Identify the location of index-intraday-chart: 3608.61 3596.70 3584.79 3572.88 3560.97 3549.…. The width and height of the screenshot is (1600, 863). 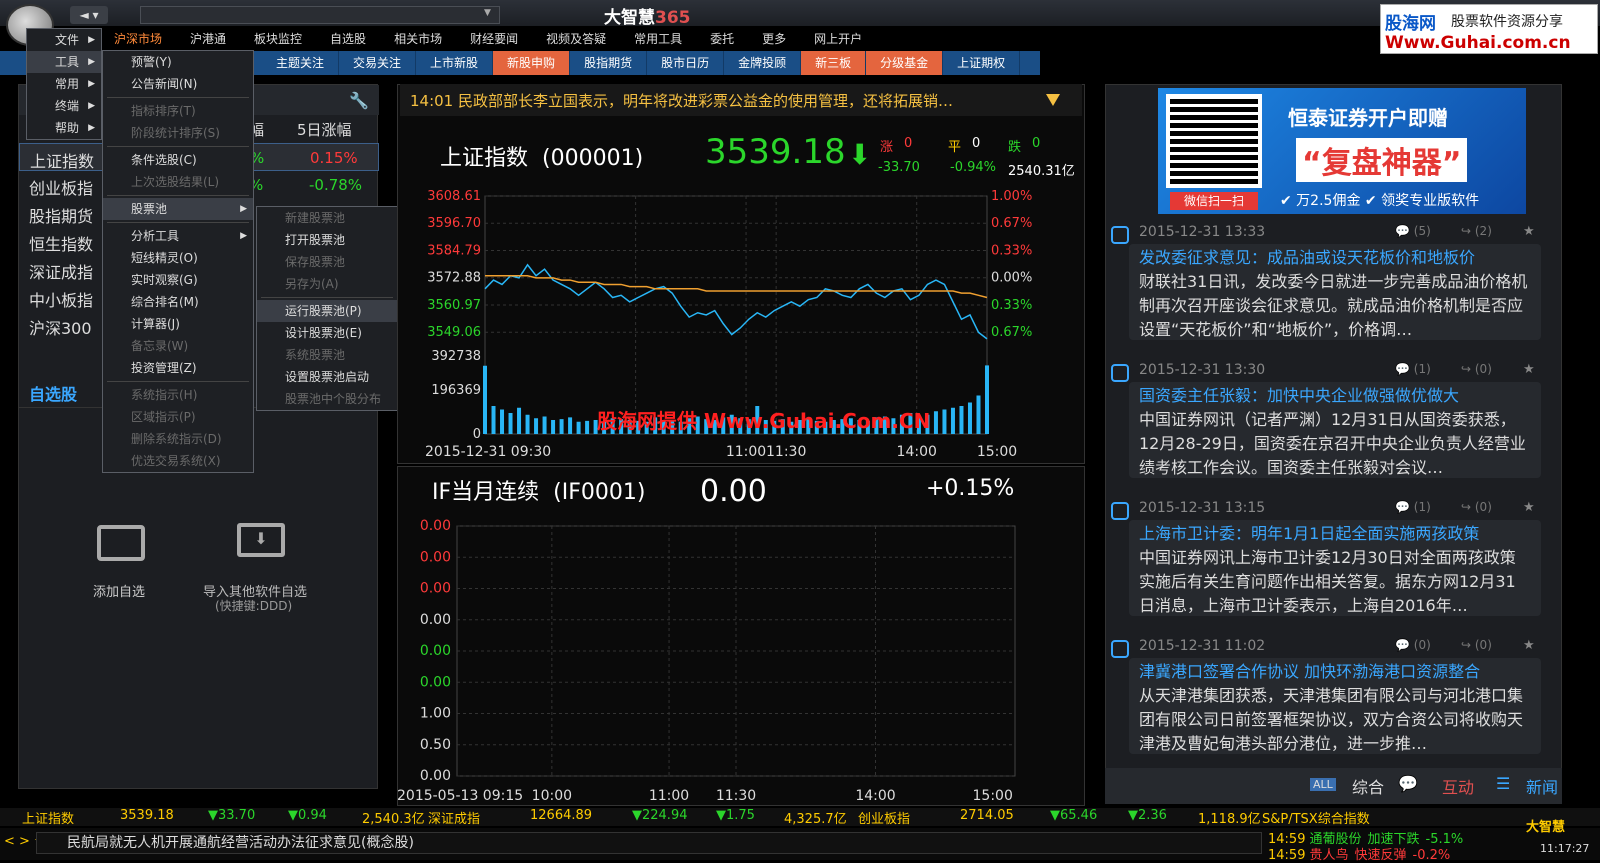
(741, 326).